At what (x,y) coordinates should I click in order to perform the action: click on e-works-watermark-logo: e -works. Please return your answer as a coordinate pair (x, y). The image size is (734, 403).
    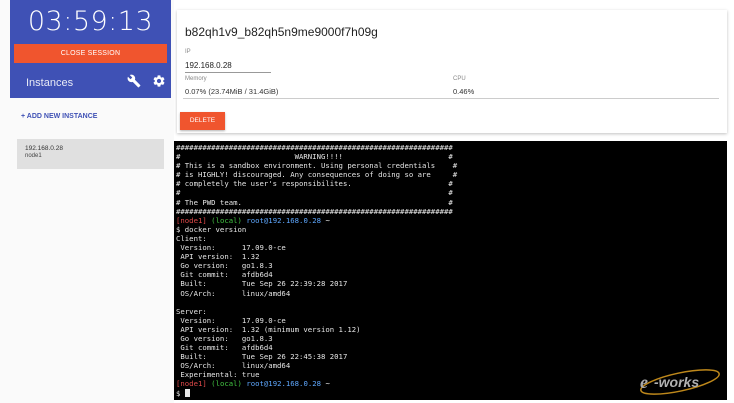
    Looking at the image, I should click on (680, 382).